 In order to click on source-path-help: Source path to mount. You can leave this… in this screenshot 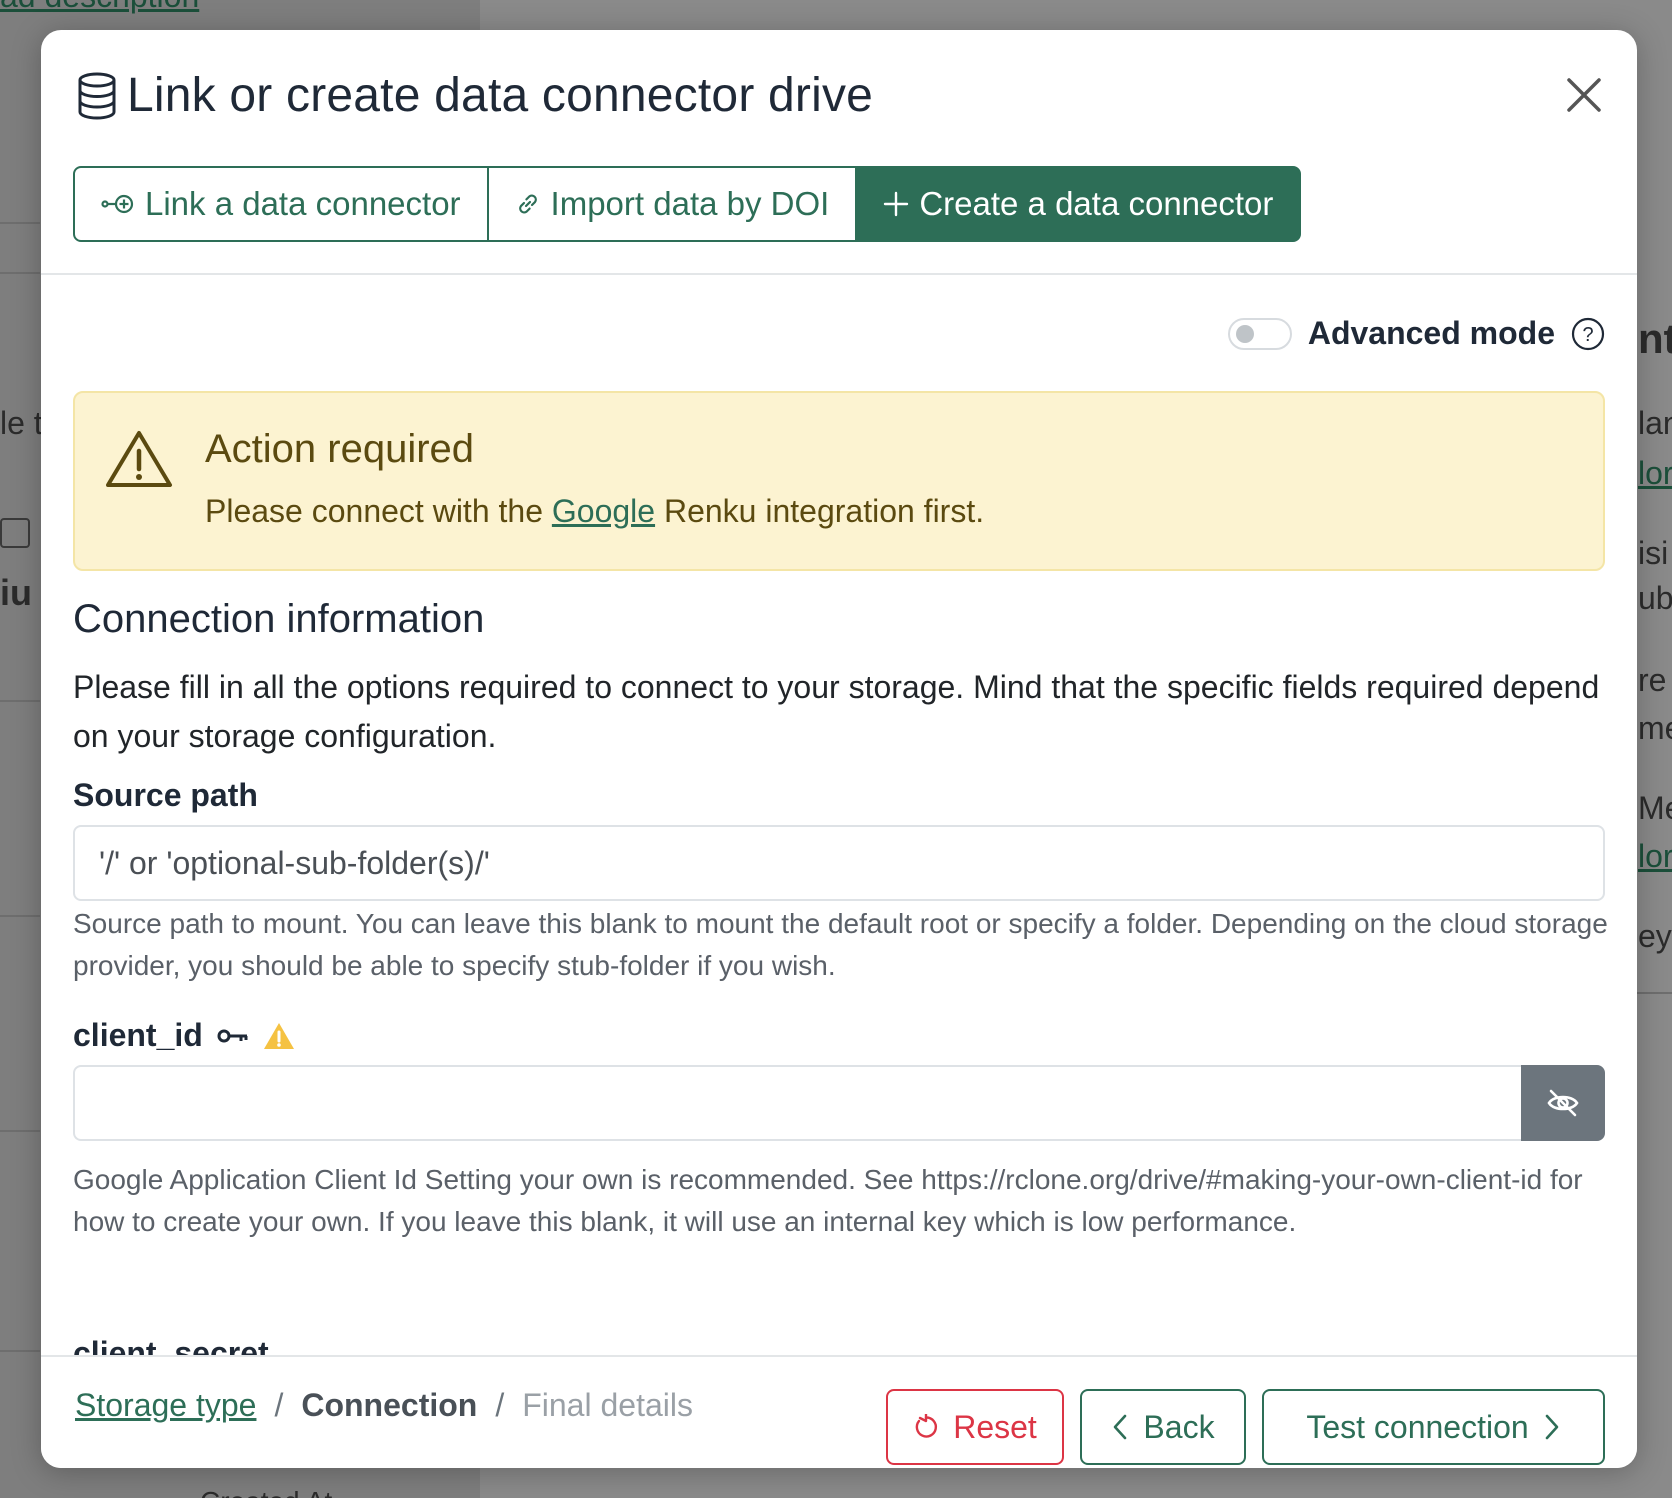, I will do `click(840, 944)`.